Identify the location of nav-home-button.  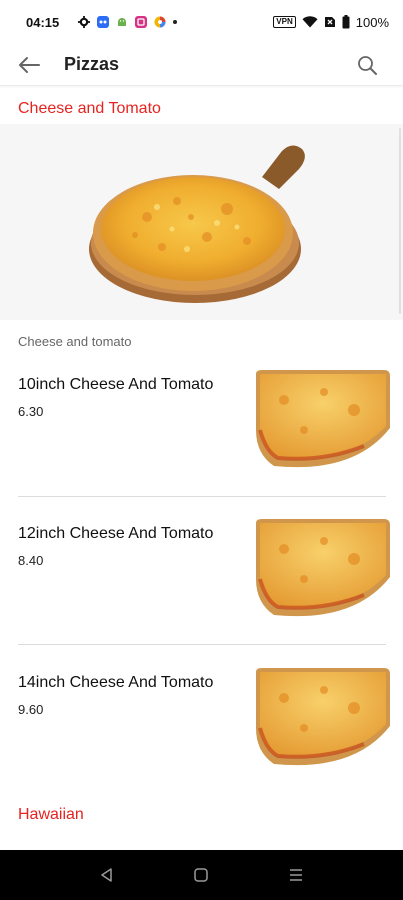
(201, 875).